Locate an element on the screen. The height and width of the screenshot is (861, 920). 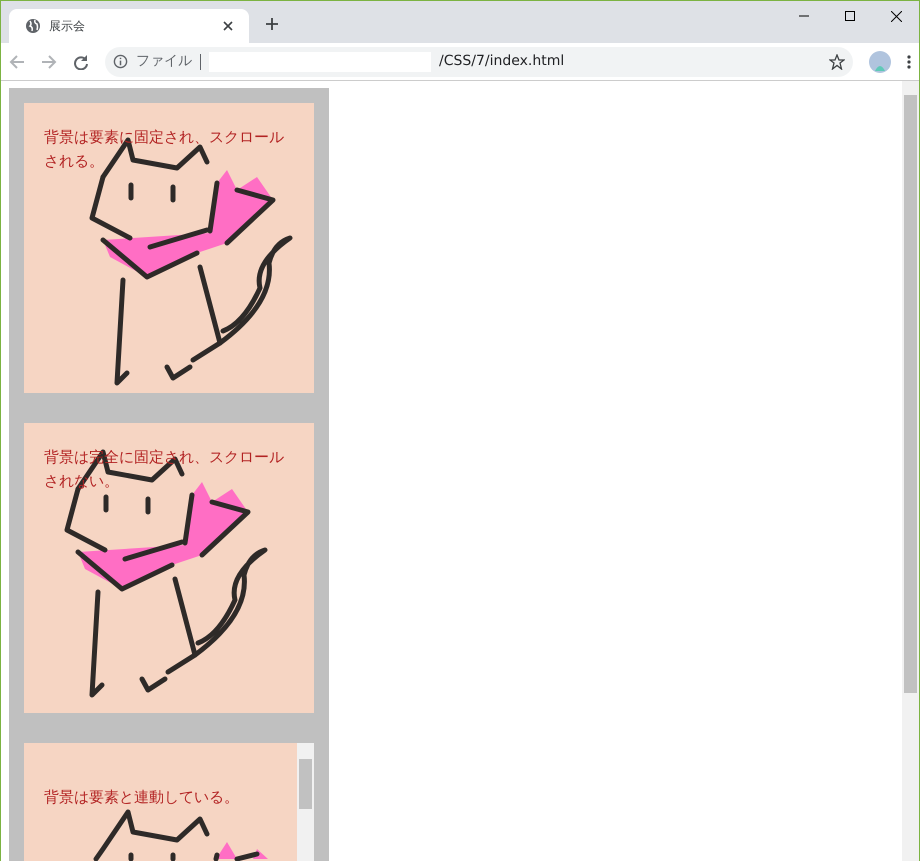
caption-text: 背景は要素に固定され、スクロールされる。 is located at coordinates (164, 149).